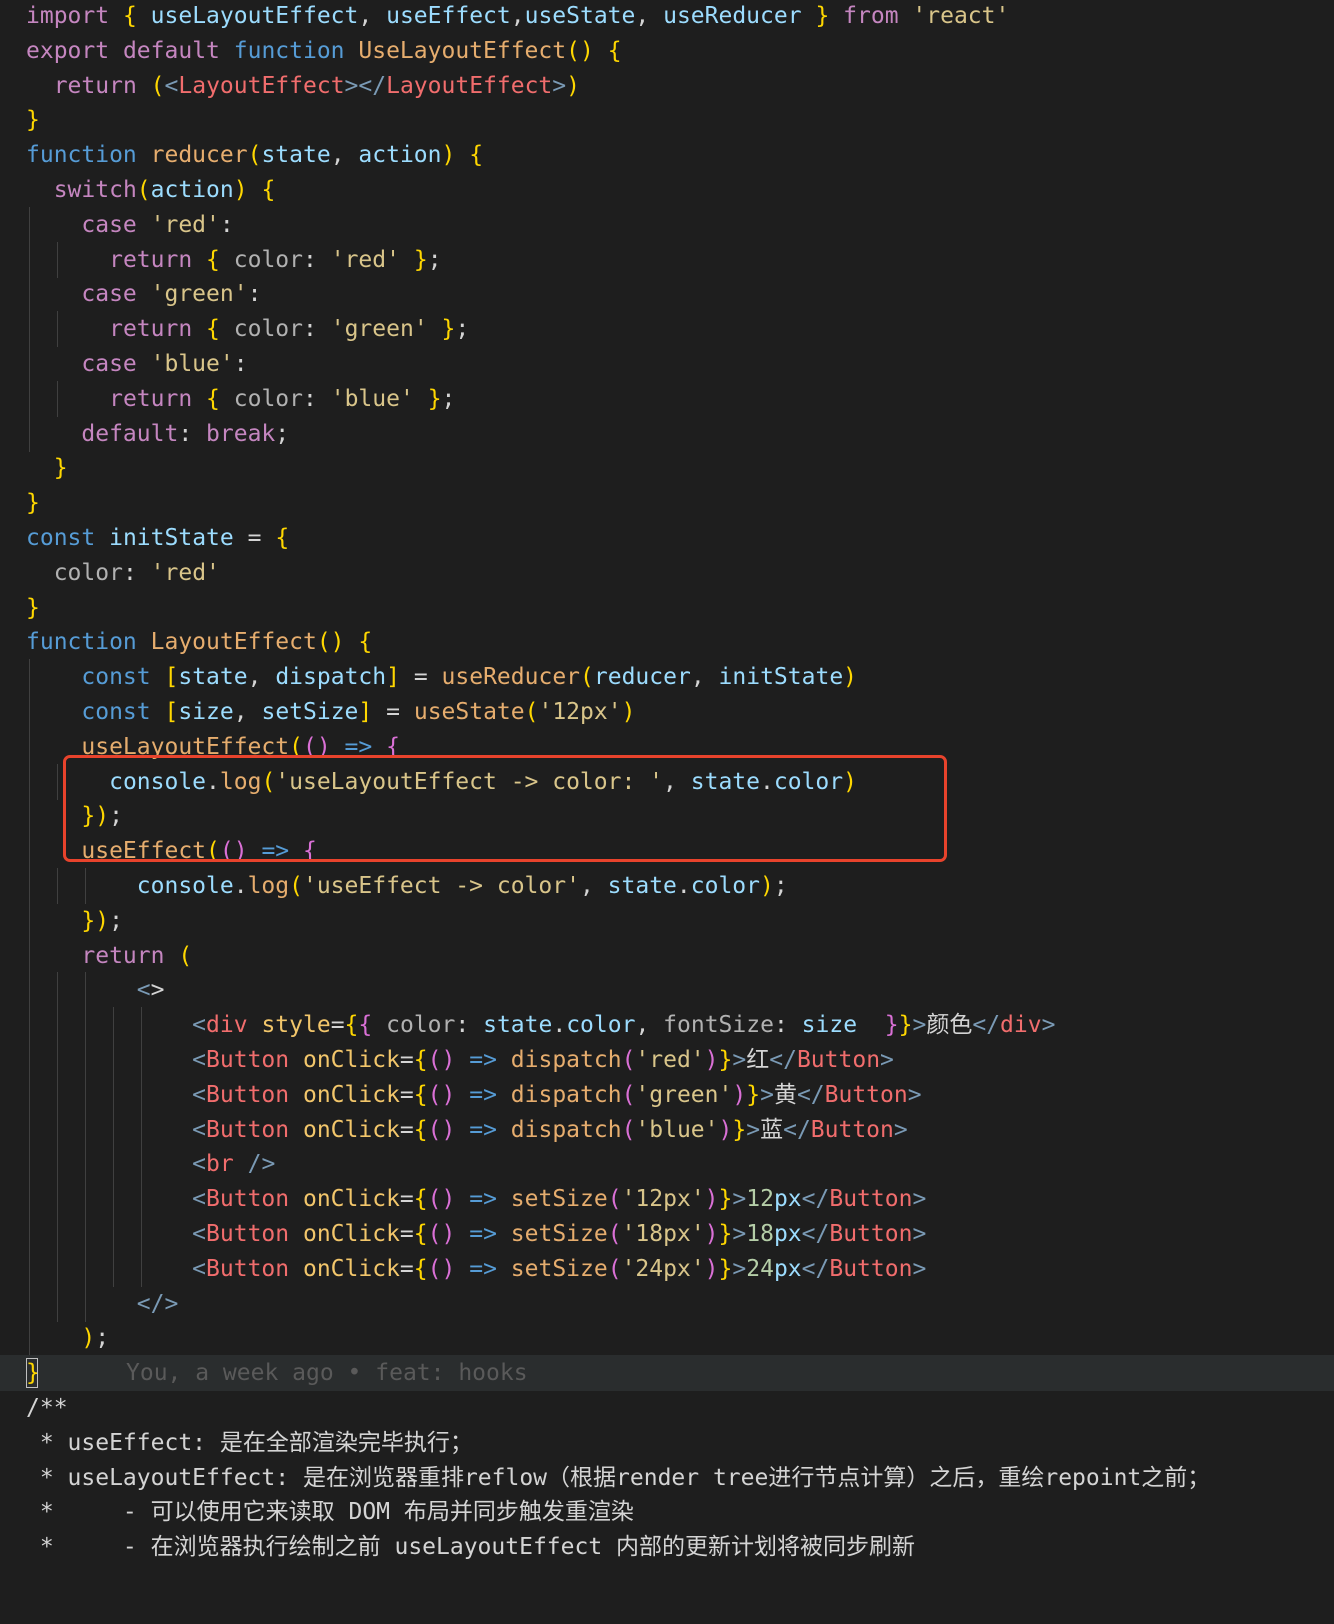  I want to click on code-line: color: 'red', so click(667, 573).